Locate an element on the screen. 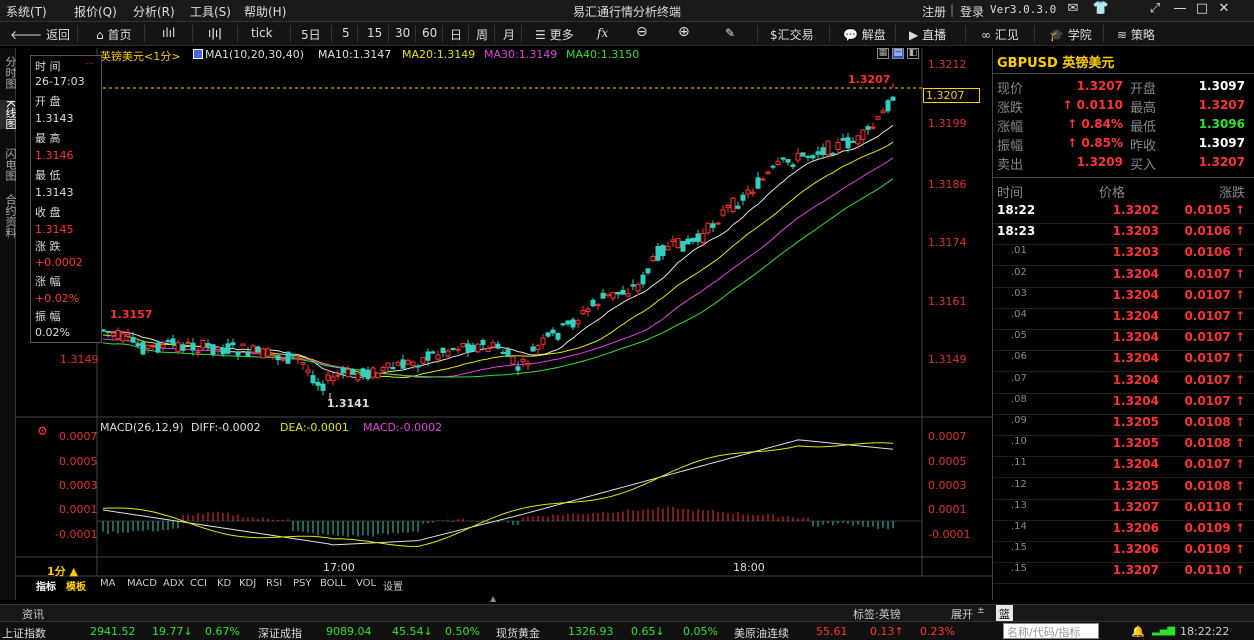 The height and width of the screenshot is (640, 1254). indicator-tab: KD is located at coordinates (224, 583).